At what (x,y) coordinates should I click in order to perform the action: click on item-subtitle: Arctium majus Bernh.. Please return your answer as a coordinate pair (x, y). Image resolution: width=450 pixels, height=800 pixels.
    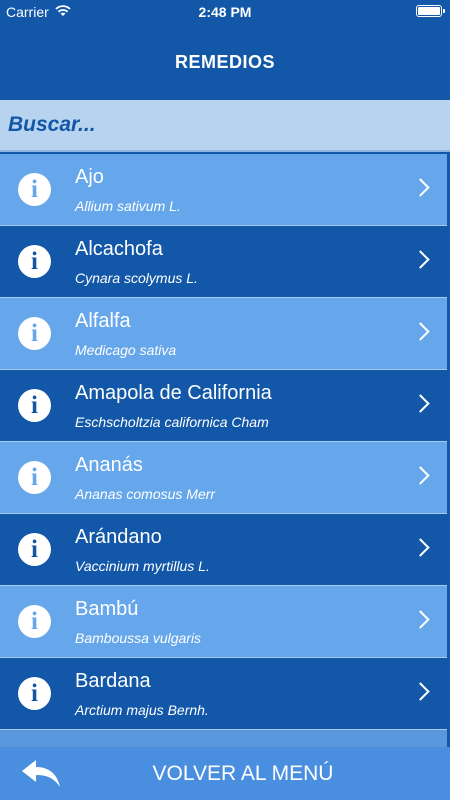
    Looking at the image, I should click on (142, 710).